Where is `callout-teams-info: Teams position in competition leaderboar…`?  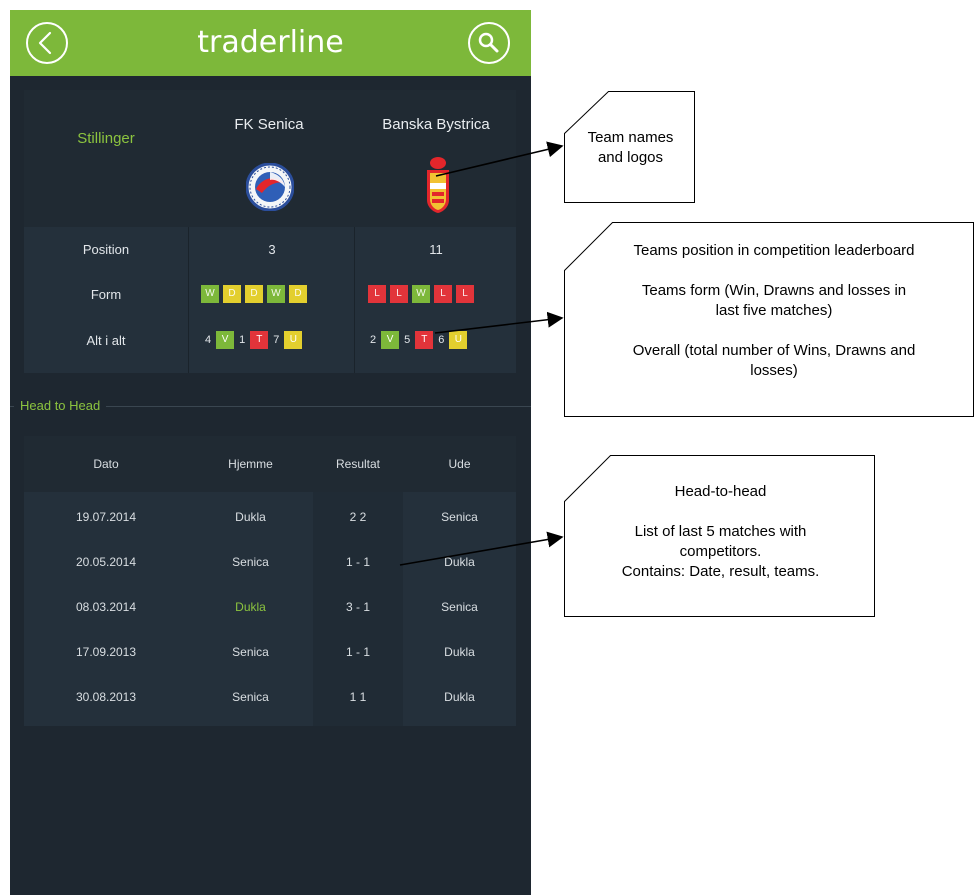 callout-teams-info: Teams position in competition leaderboar… is located at coordinates (769, 319).